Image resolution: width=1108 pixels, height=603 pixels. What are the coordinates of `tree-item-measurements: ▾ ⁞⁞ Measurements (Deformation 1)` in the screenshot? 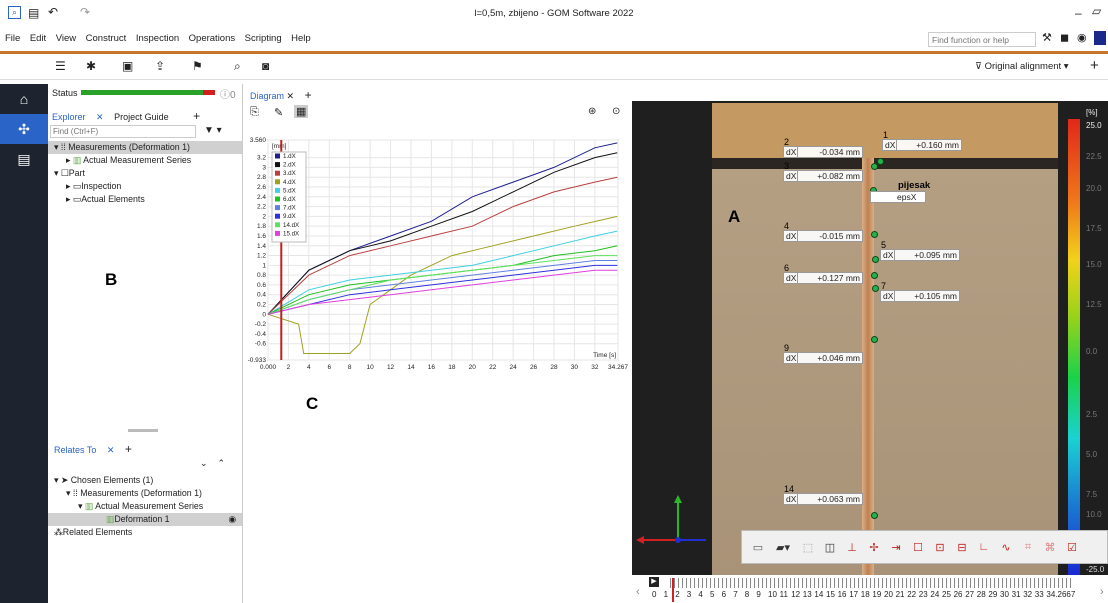 It's located at (145, 147).